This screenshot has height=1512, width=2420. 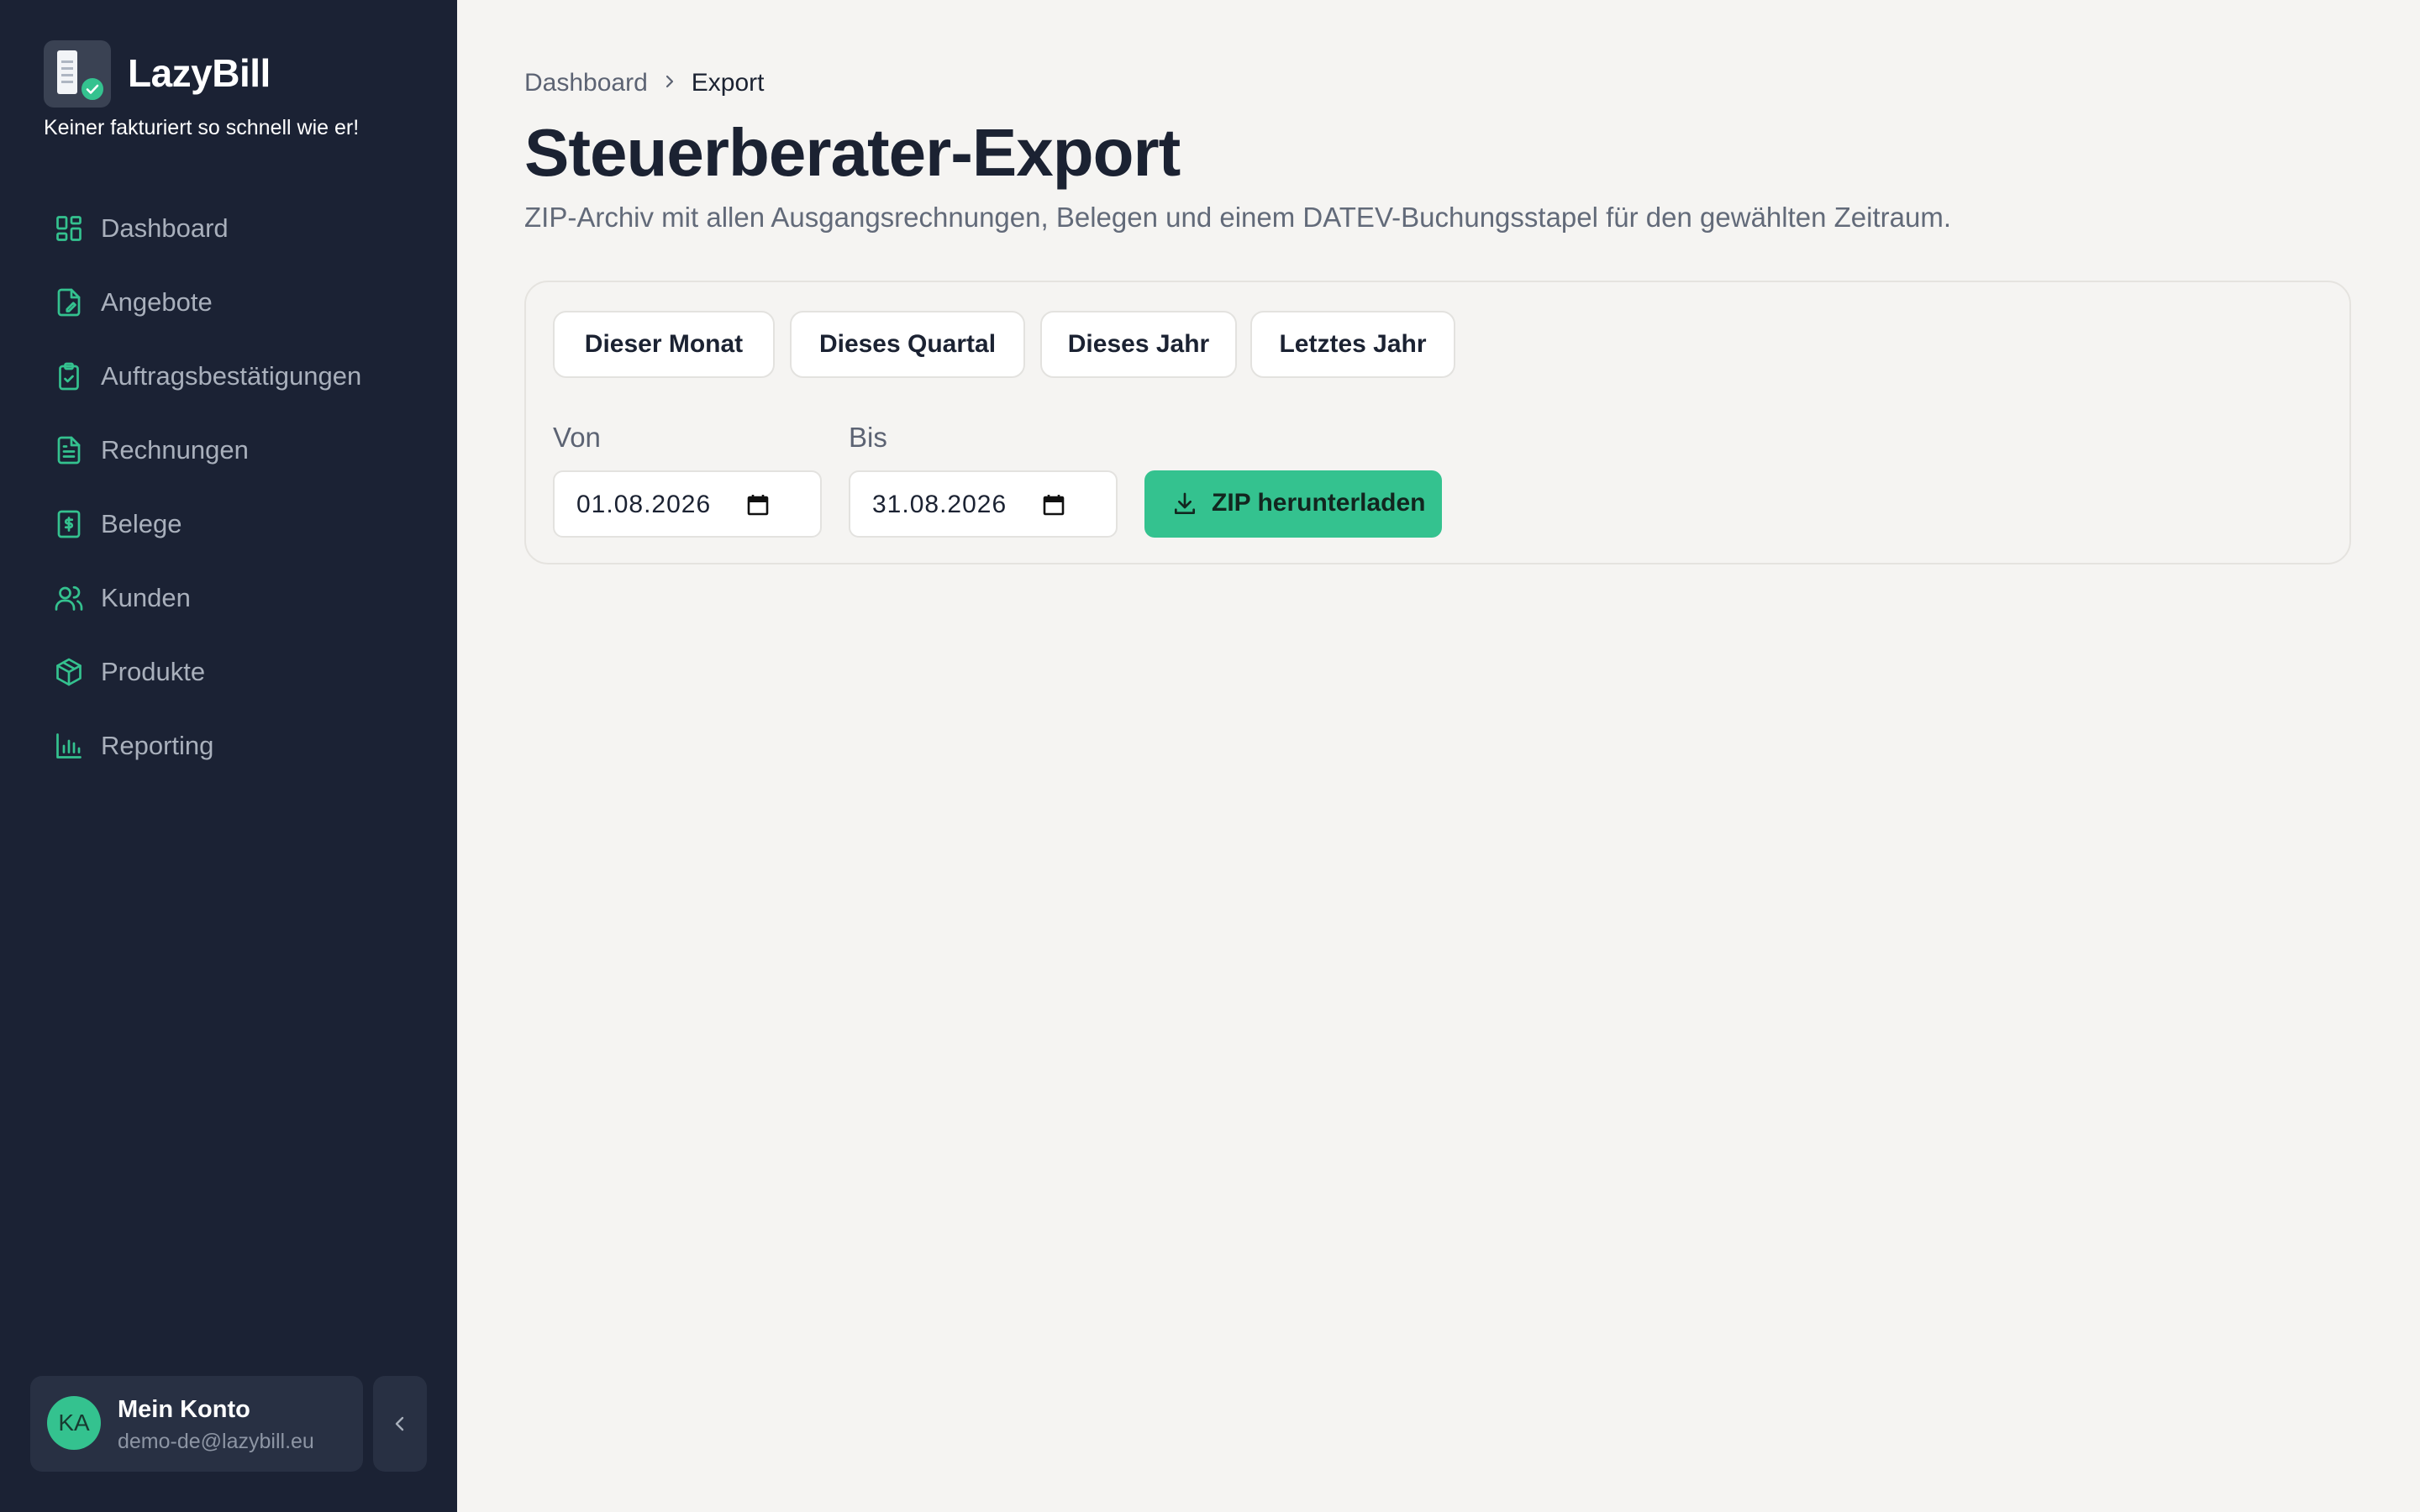 What do you see at coordinates (939, 504) in the screenshot?
I see `to-date-value: 31.08.2026` at bounding box center [939, 504].